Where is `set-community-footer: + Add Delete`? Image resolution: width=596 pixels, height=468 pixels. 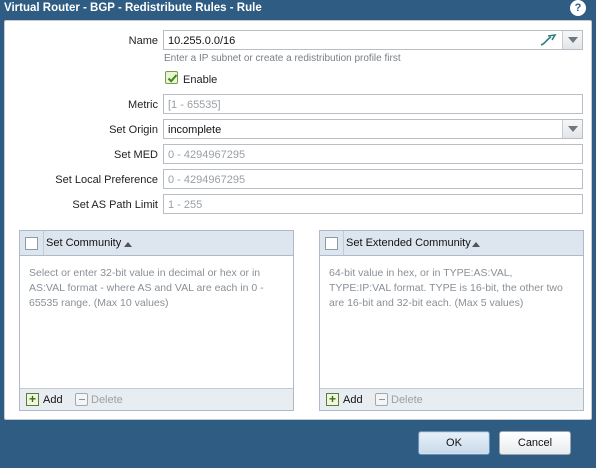 set-community-footer: + Add Delete is located at coordinates (156, 399).